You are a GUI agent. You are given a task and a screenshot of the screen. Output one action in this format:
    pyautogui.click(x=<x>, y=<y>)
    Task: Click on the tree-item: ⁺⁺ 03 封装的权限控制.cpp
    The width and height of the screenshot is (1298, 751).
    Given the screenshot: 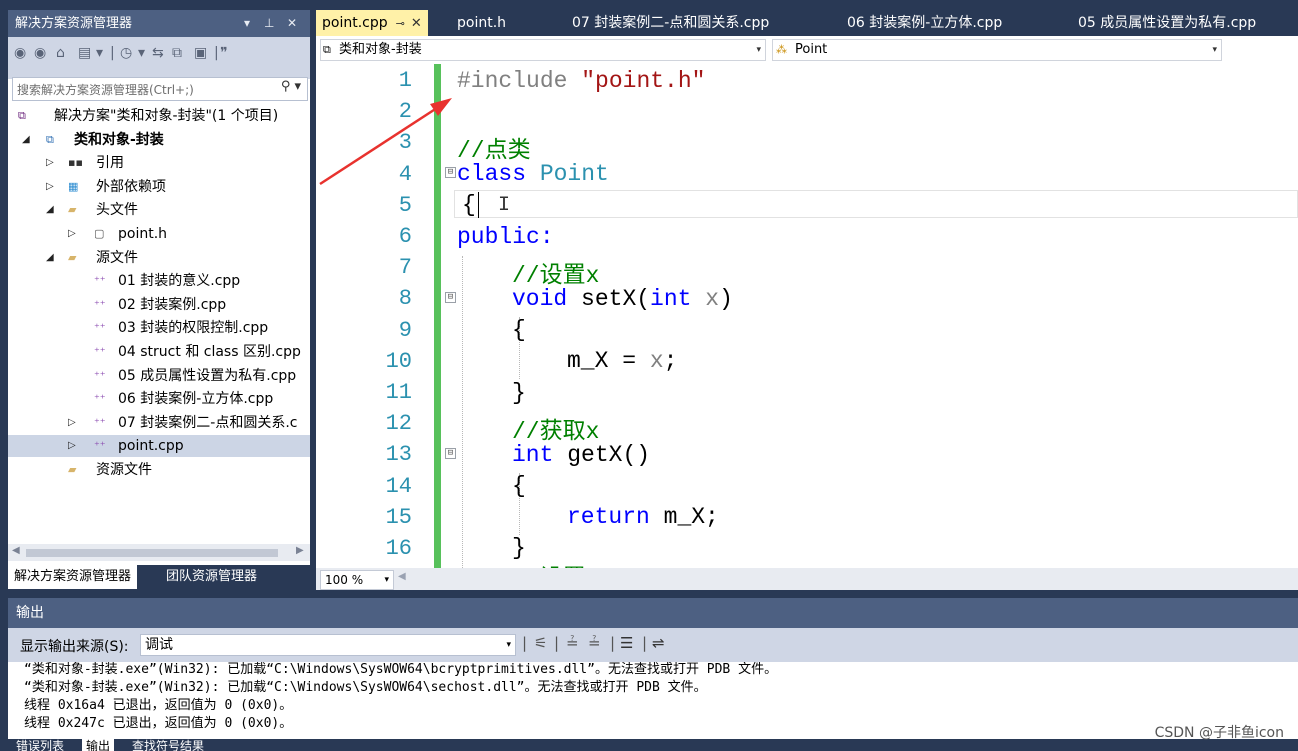 What is the action you would take?
    pyautogui.click(x=159, y=328)
    